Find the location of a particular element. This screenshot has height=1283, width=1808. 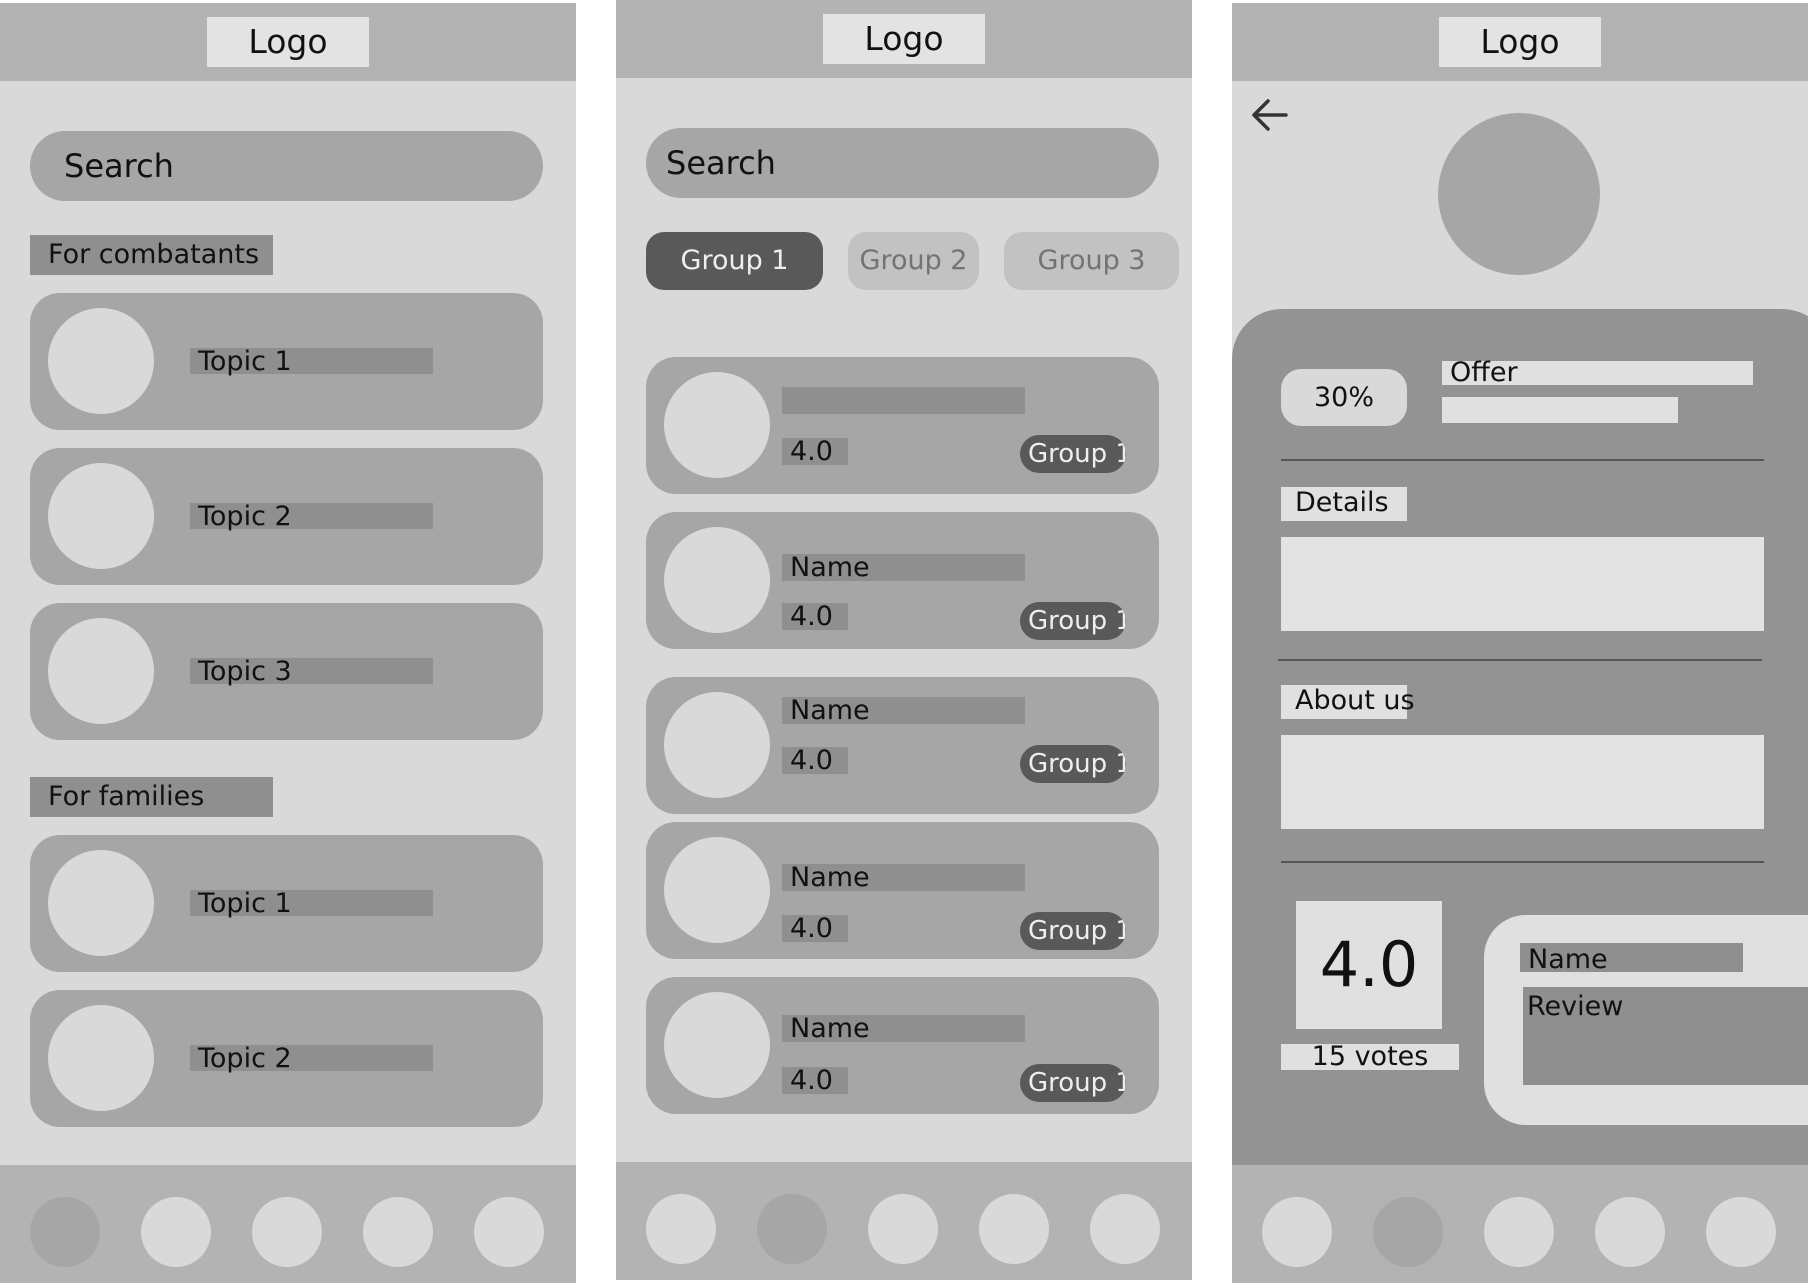

offer-title: Offer is located at coordinates (1597, 372).